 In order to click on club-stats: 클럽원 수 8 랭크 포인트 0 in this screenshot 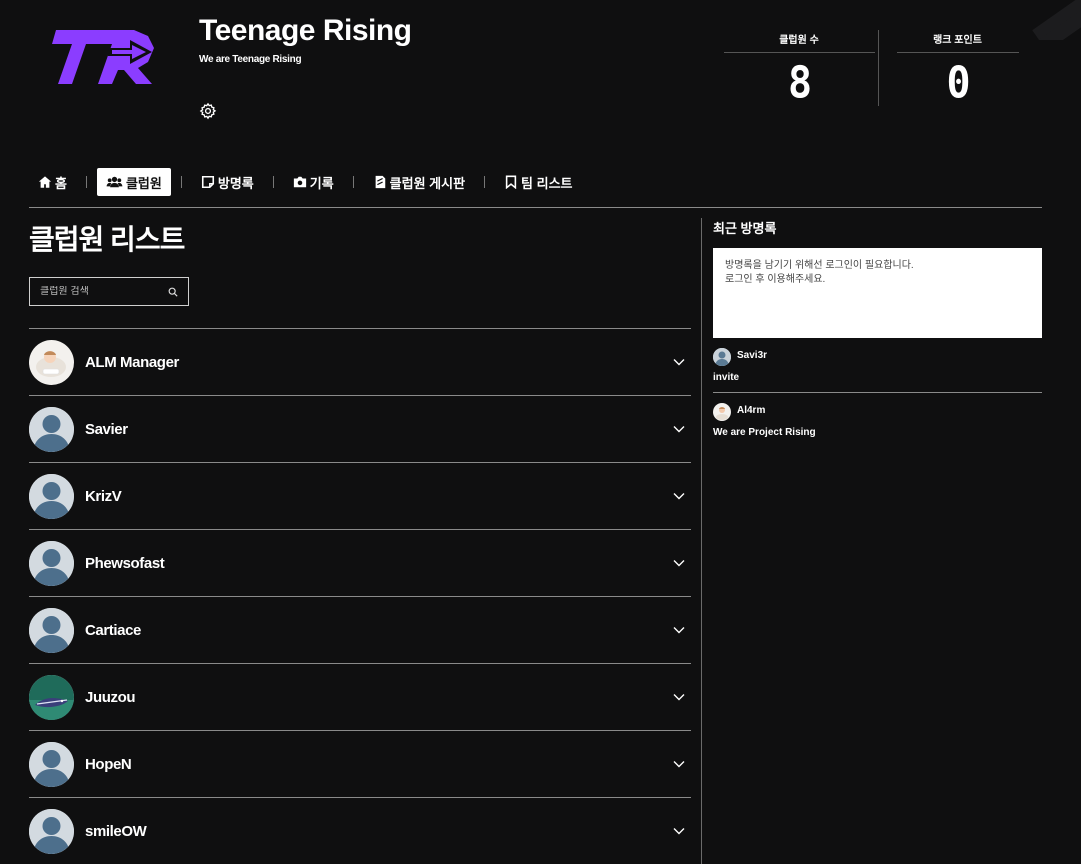, I will do `click(878, 69)`.